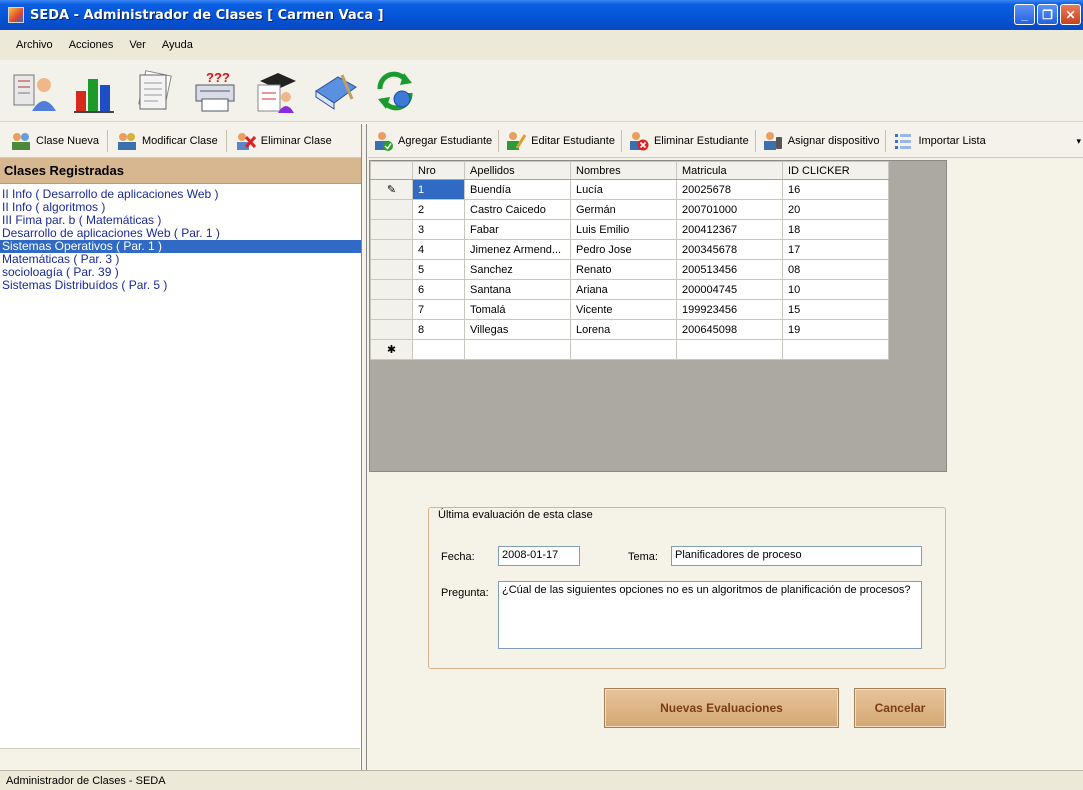 This screenshot has height=790, width=1083. I want to click on book-icon, so click(335, 91).